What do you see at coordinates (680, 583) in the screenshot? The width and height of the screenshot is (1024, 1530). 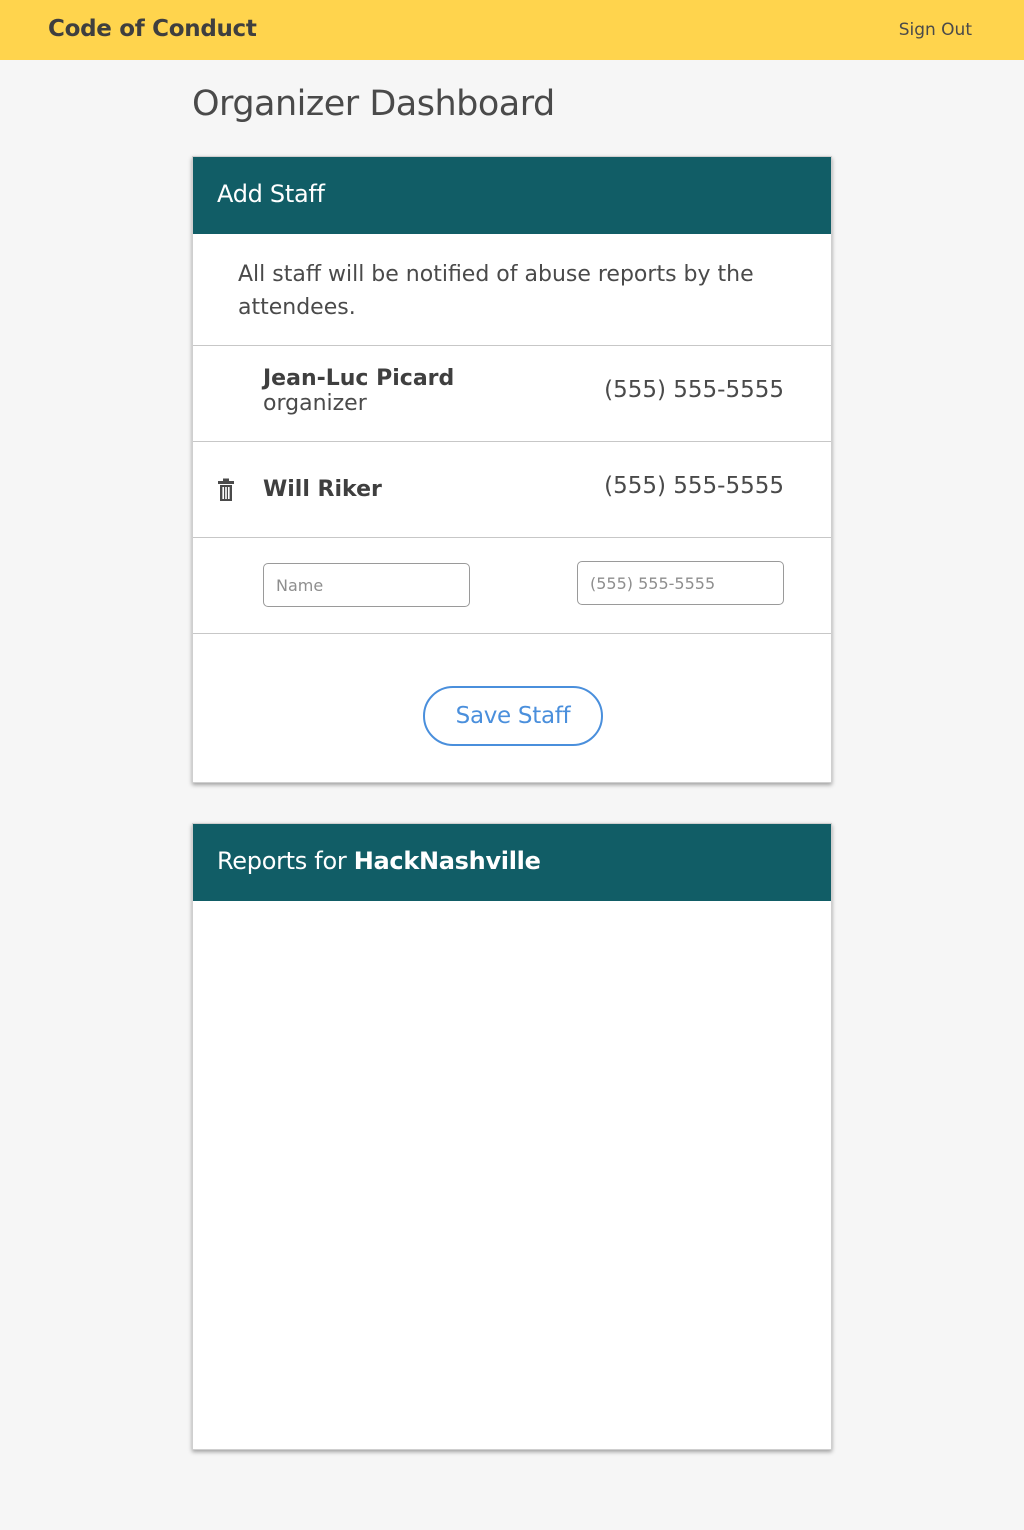 I see `staff-phone-input` at bounding box center [680, 583].